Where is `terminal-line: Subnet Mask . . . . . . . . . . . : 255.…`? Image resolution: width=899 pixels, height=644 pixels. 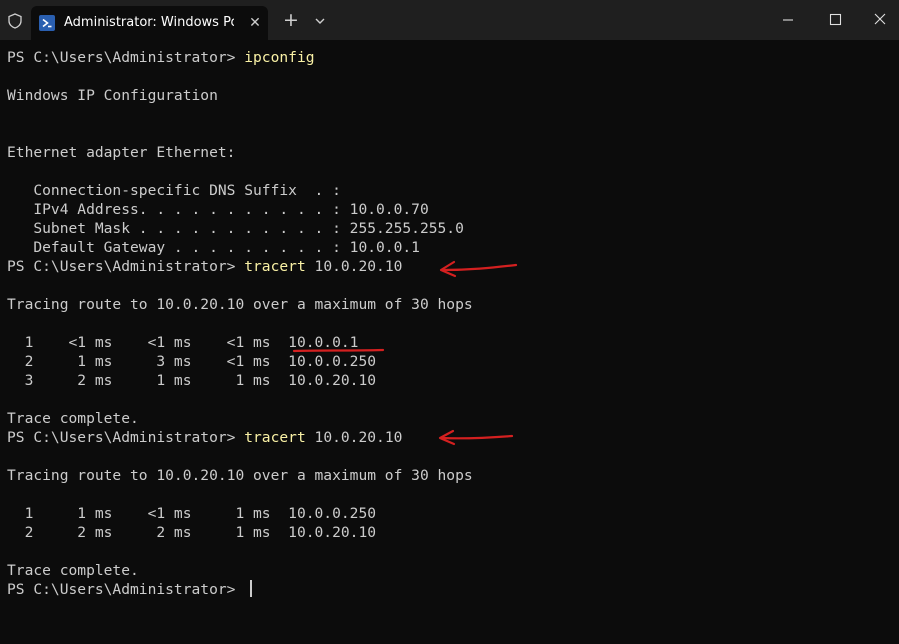 terminal-line: Subnet Mask . . . . . . . . . . . : 255.… is located at coordinates (235, 228).